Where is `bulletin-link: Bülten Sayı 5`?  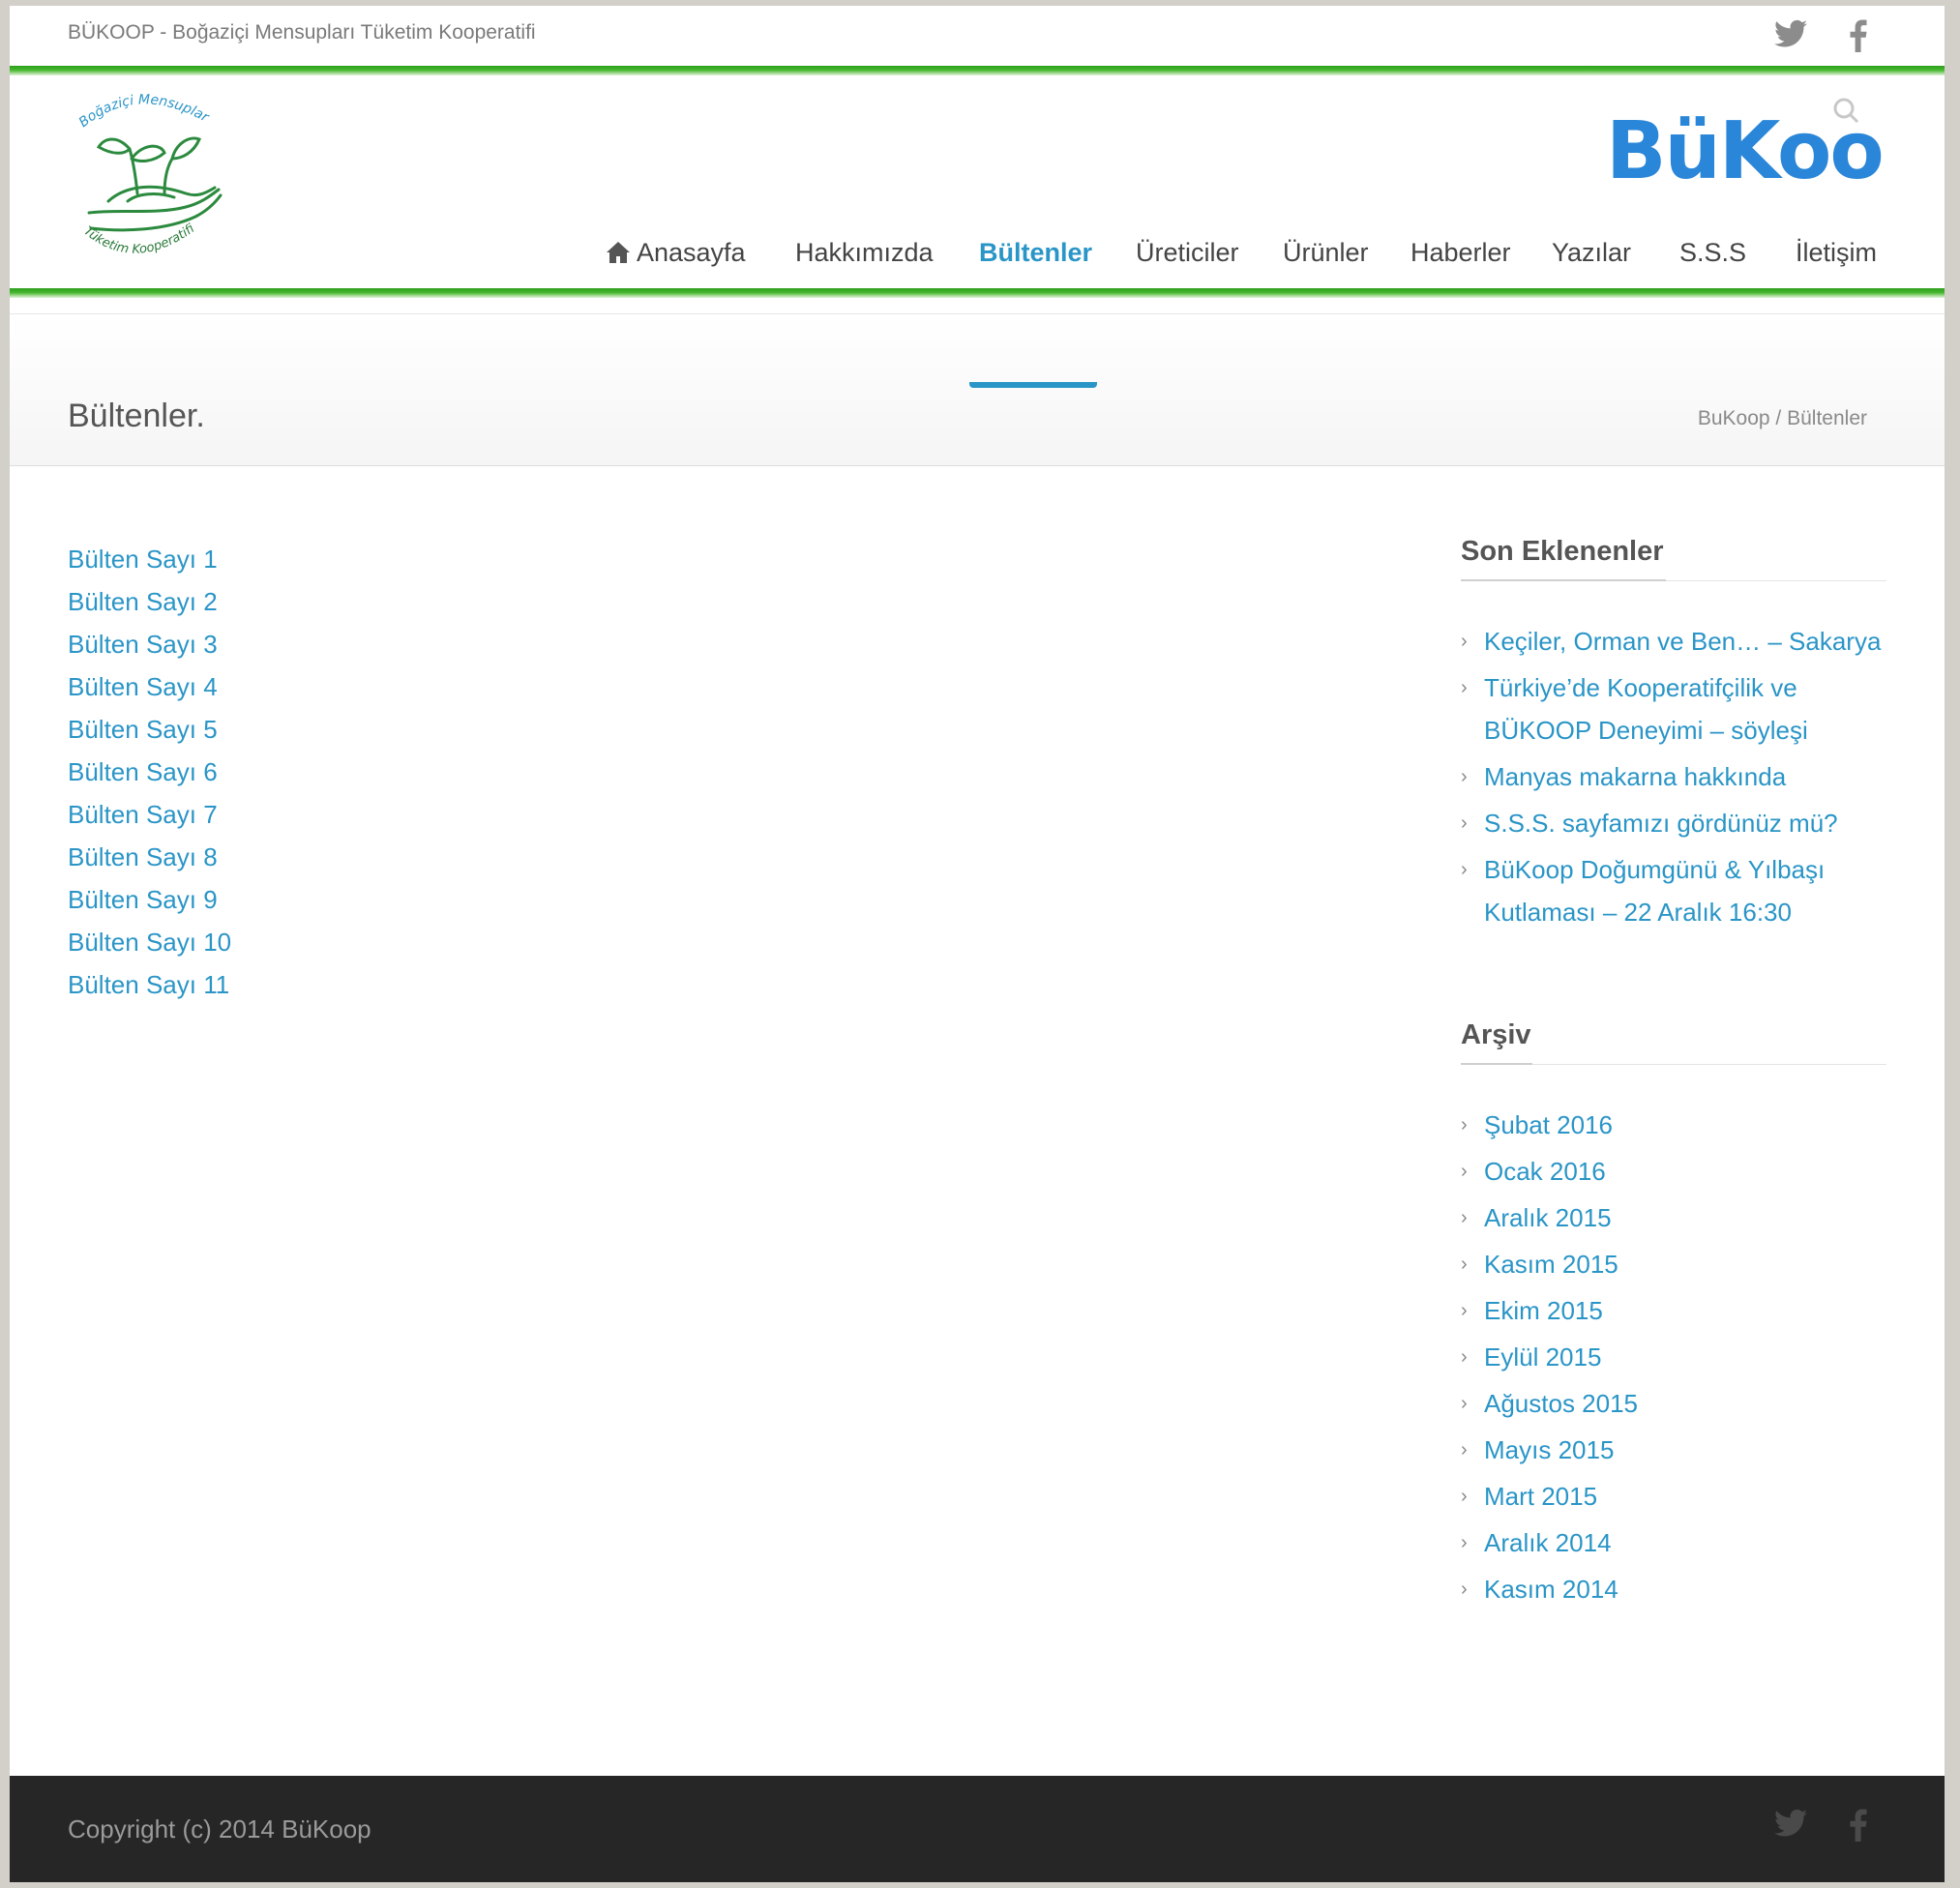 bulletin-link: Bülten Sayı 5 is located at coordinates (149, 729).